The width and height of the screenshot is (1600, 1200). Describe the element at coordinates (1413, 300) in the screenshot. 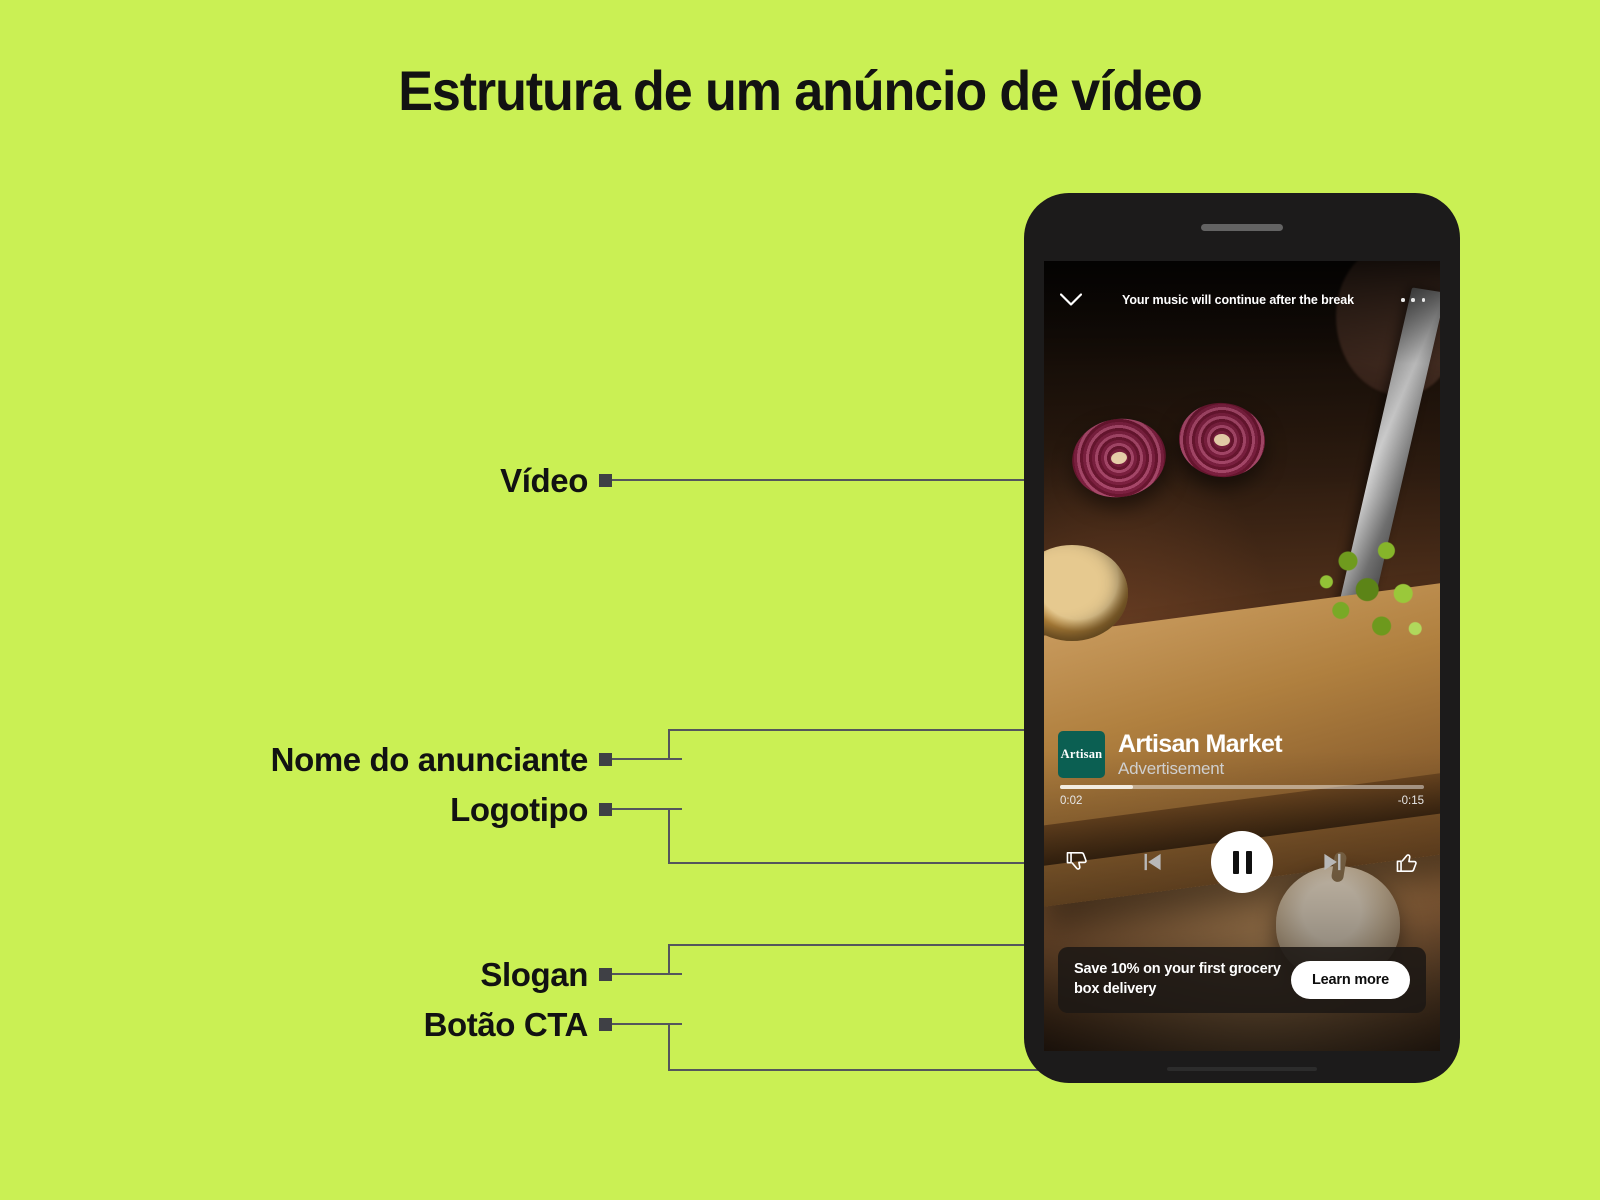

I see `more-options-icon` at that location.